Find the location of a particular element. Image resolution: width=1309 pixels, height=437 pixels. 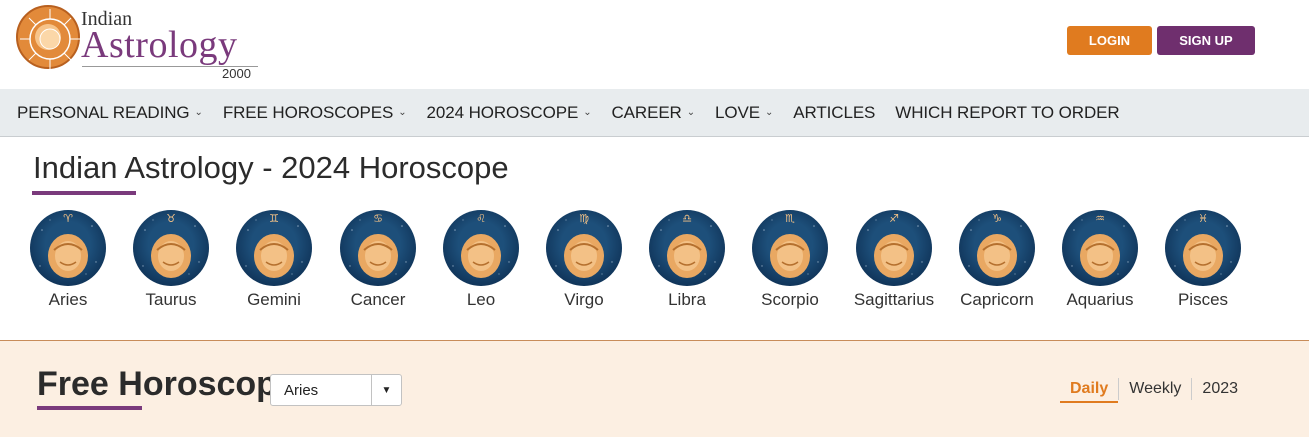

zodiac-sign-leo: ♌ Leo is located at coordinates (481, 260).